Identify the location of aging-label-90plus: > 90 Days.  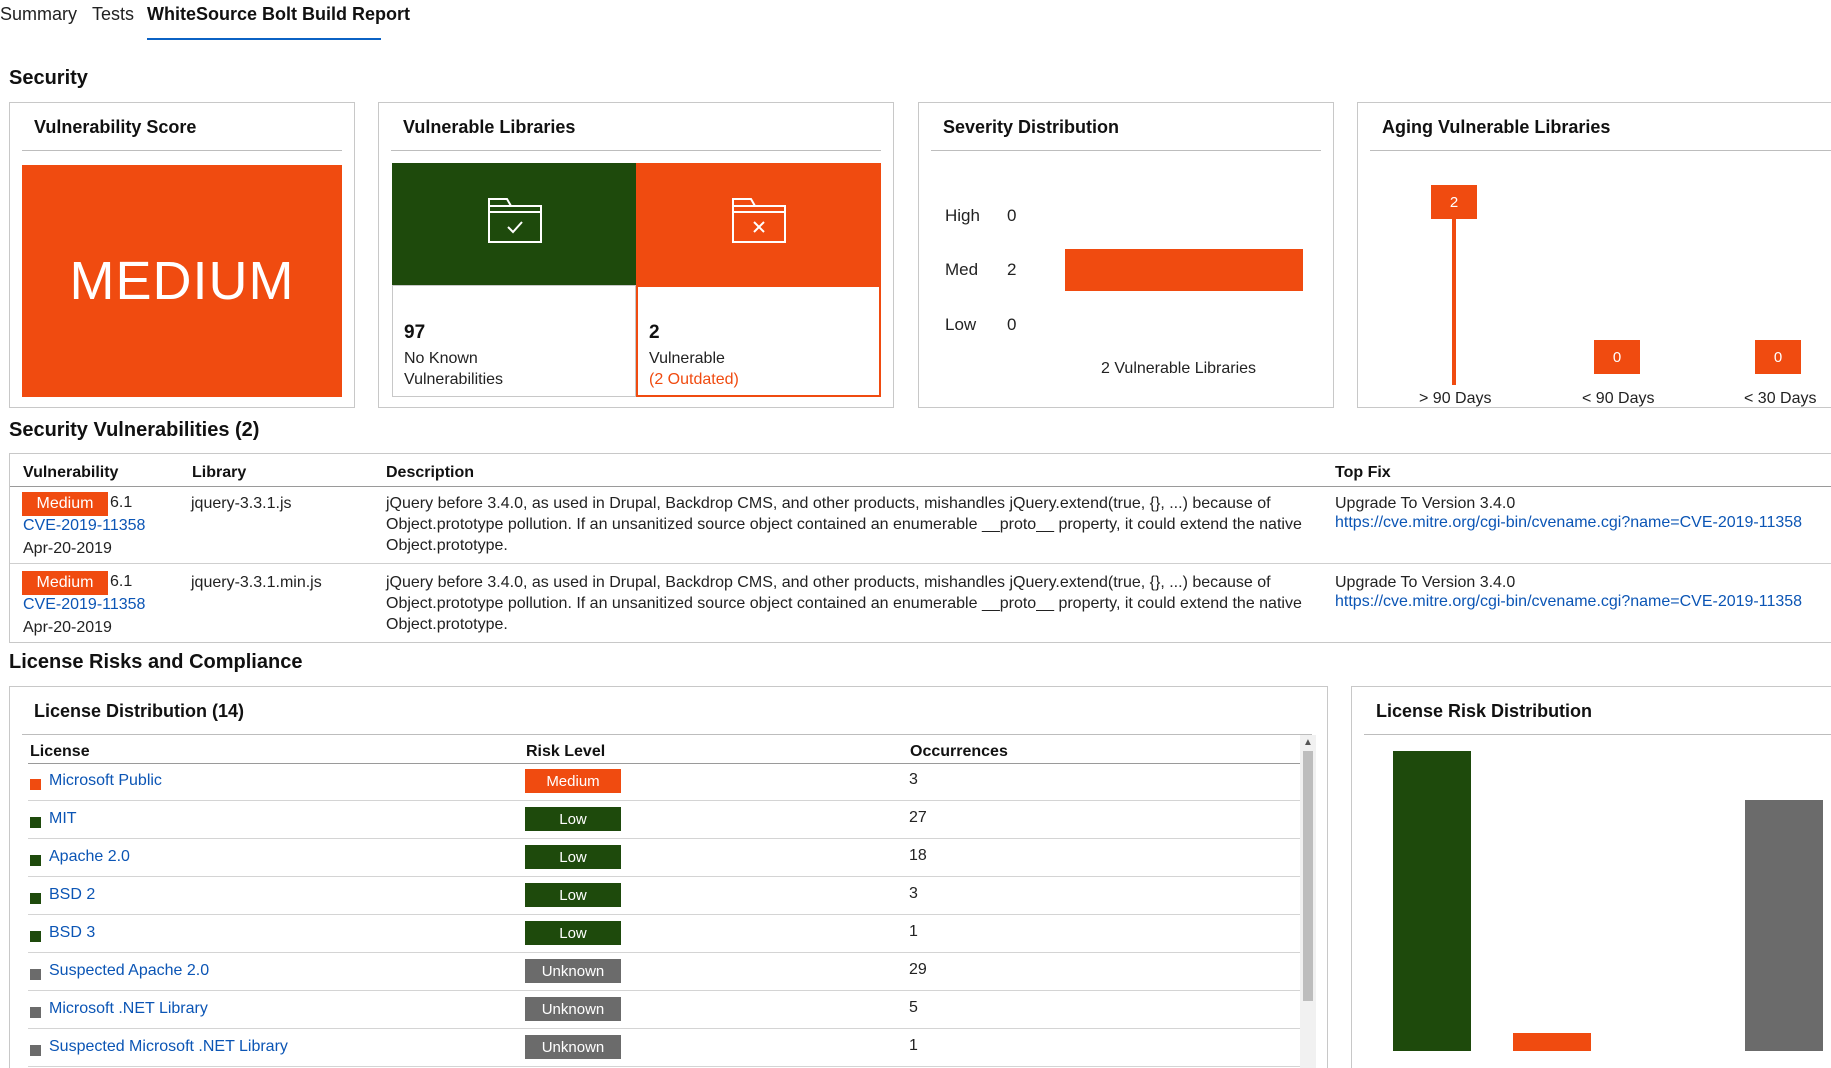
(1455, 398).